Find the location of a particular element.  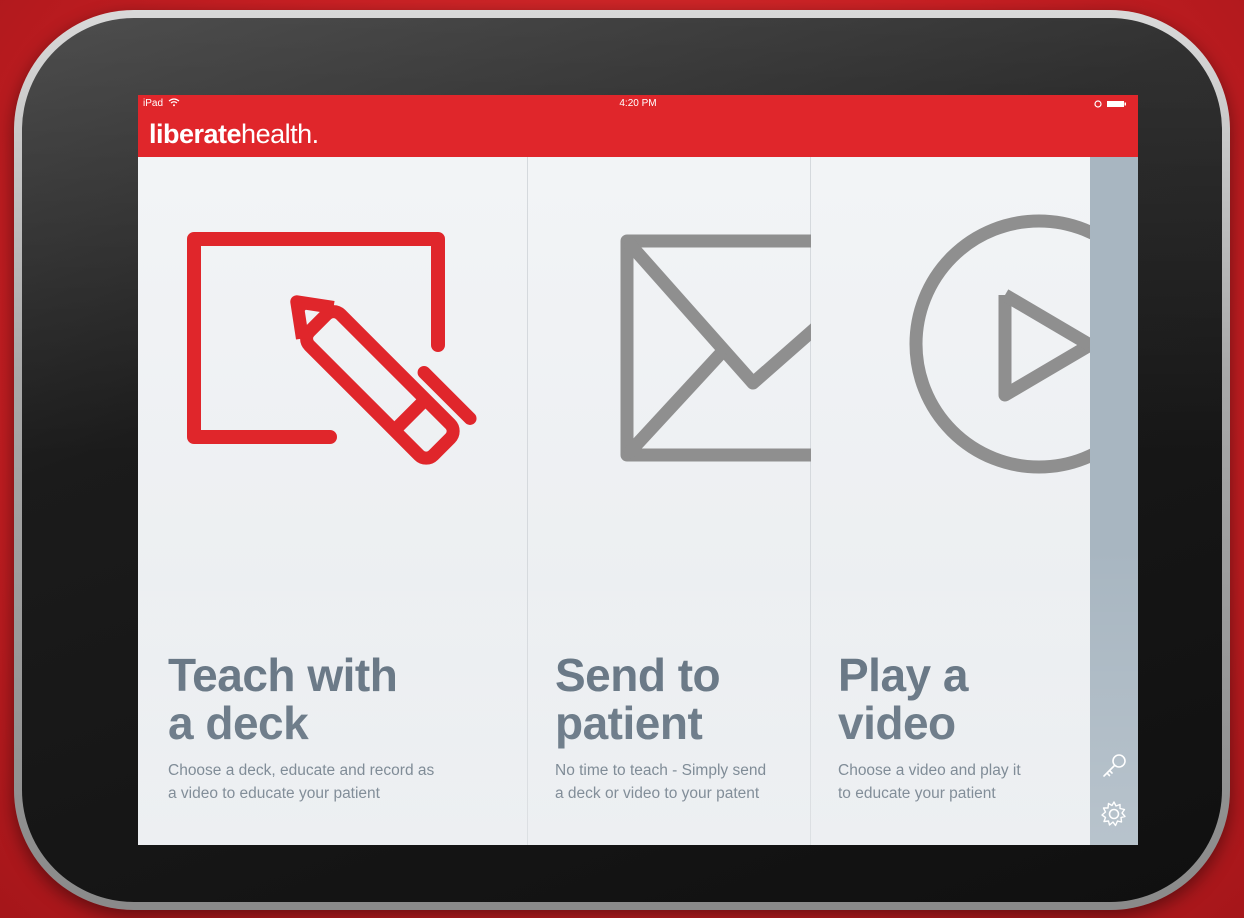

status-left: iPad is located at coordinates (161, 104).